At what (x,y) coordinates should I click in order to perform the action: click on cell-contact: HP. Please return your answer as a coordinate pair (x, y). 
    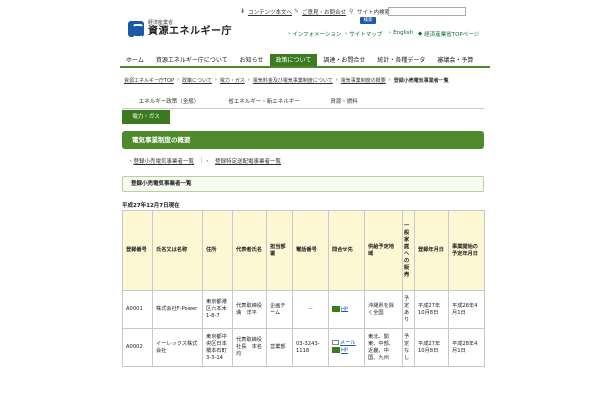
    Looking at the image, I should click on (346, 309).